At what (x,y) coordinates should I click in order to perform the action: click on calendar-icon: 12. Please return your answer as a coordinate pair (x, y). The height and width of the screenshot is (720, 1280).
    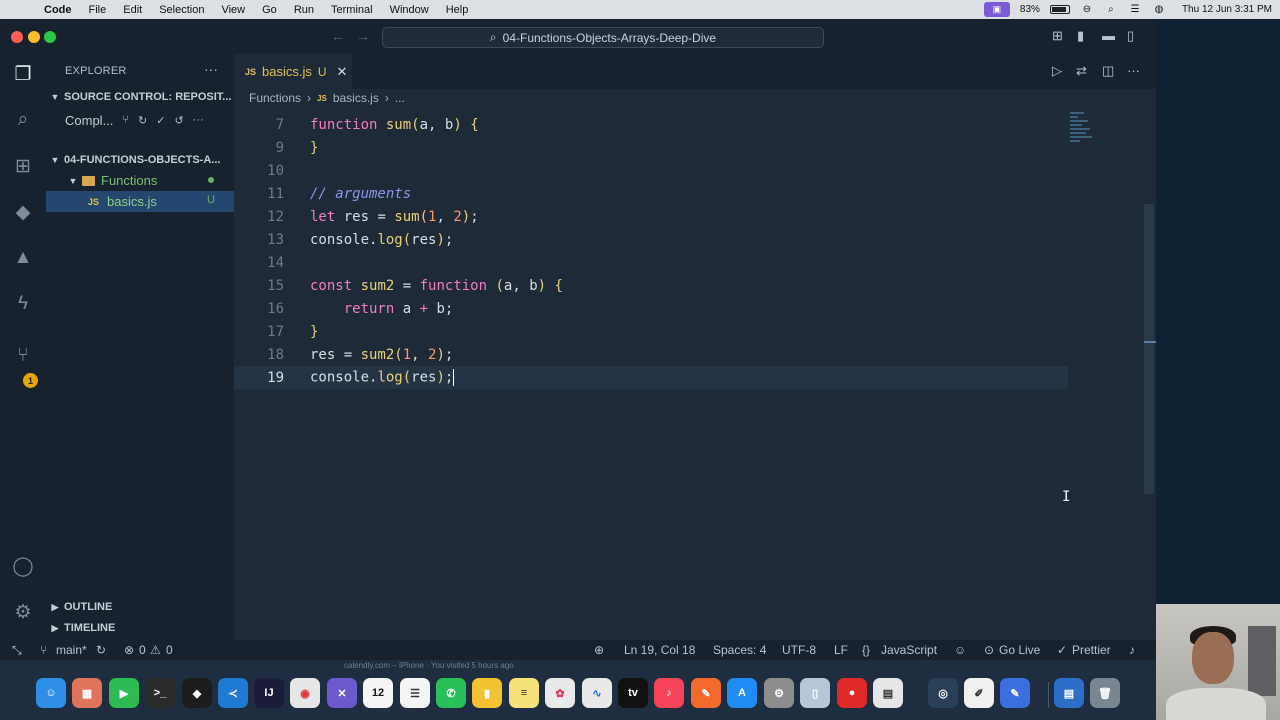
    Looking at the image, I should click on (378, 693).